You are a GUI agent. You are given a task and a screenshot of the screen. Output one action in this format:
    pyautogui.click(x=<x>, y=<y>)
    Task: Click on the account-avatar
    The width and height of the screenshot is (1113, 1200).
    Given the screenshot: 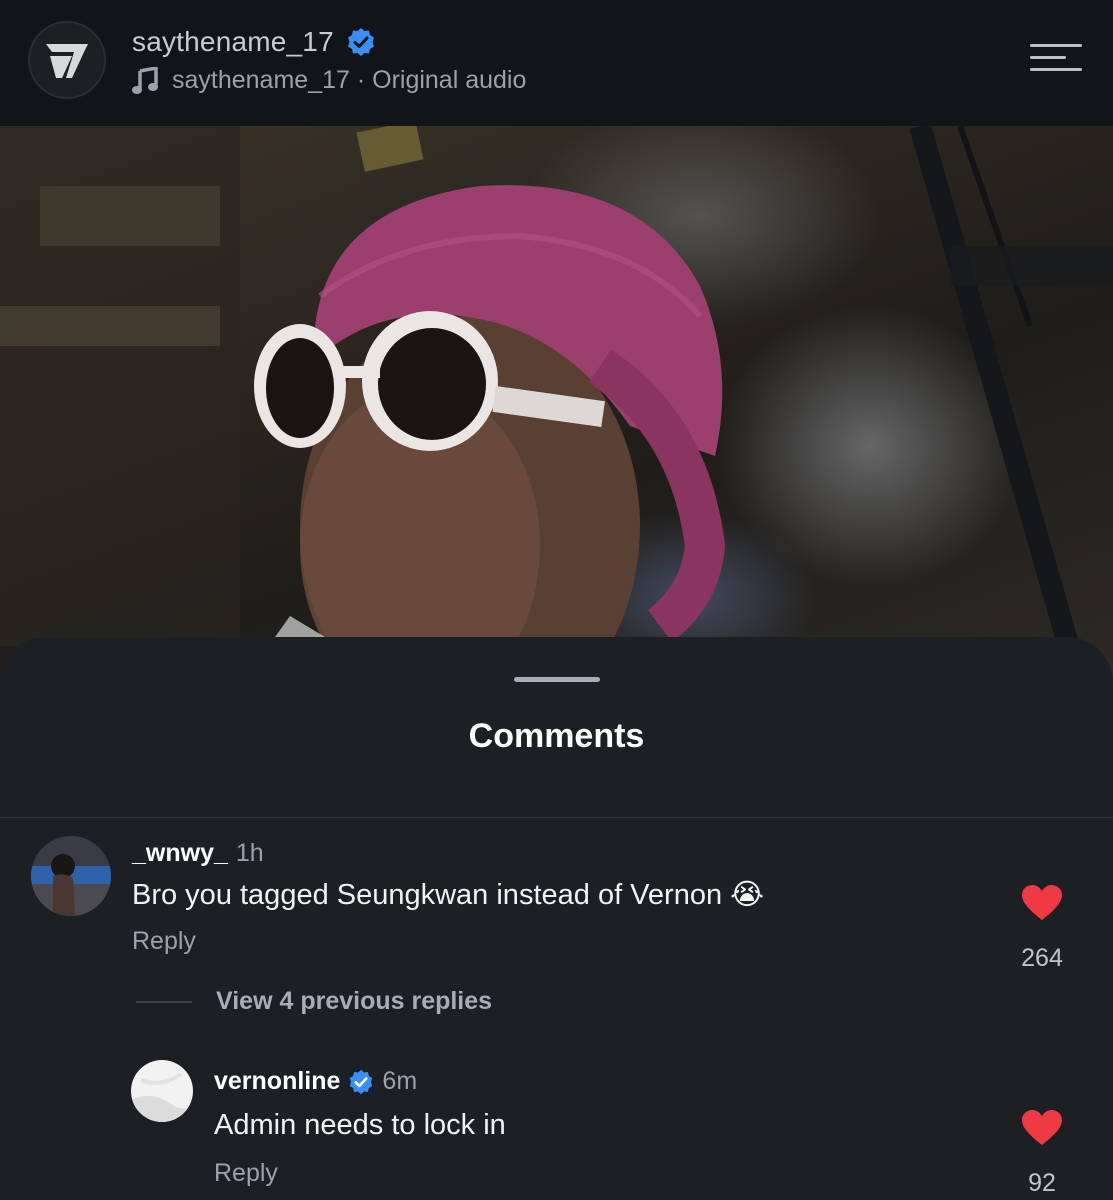 What is the action you would take?
    pyautogui.click(x=67, y=60)
    